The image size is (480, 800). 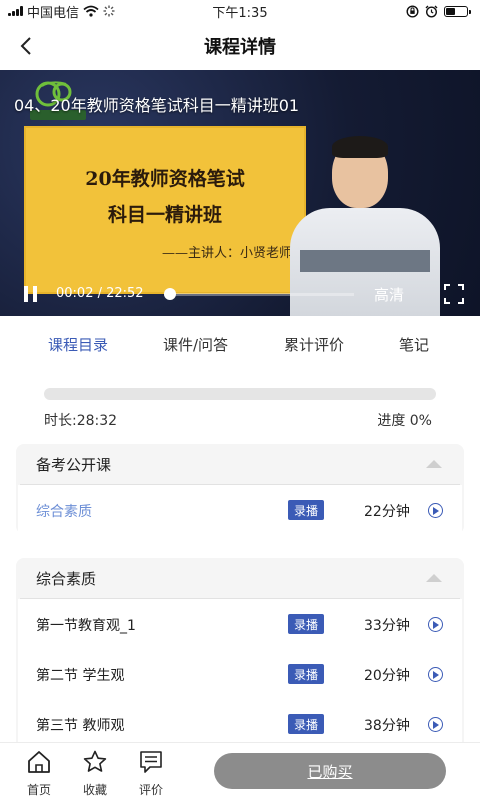 What do you see at coordinates (150, 790) in the screenshot?
I see `nav-review-label: 评价` at bounding box center [150, 790].